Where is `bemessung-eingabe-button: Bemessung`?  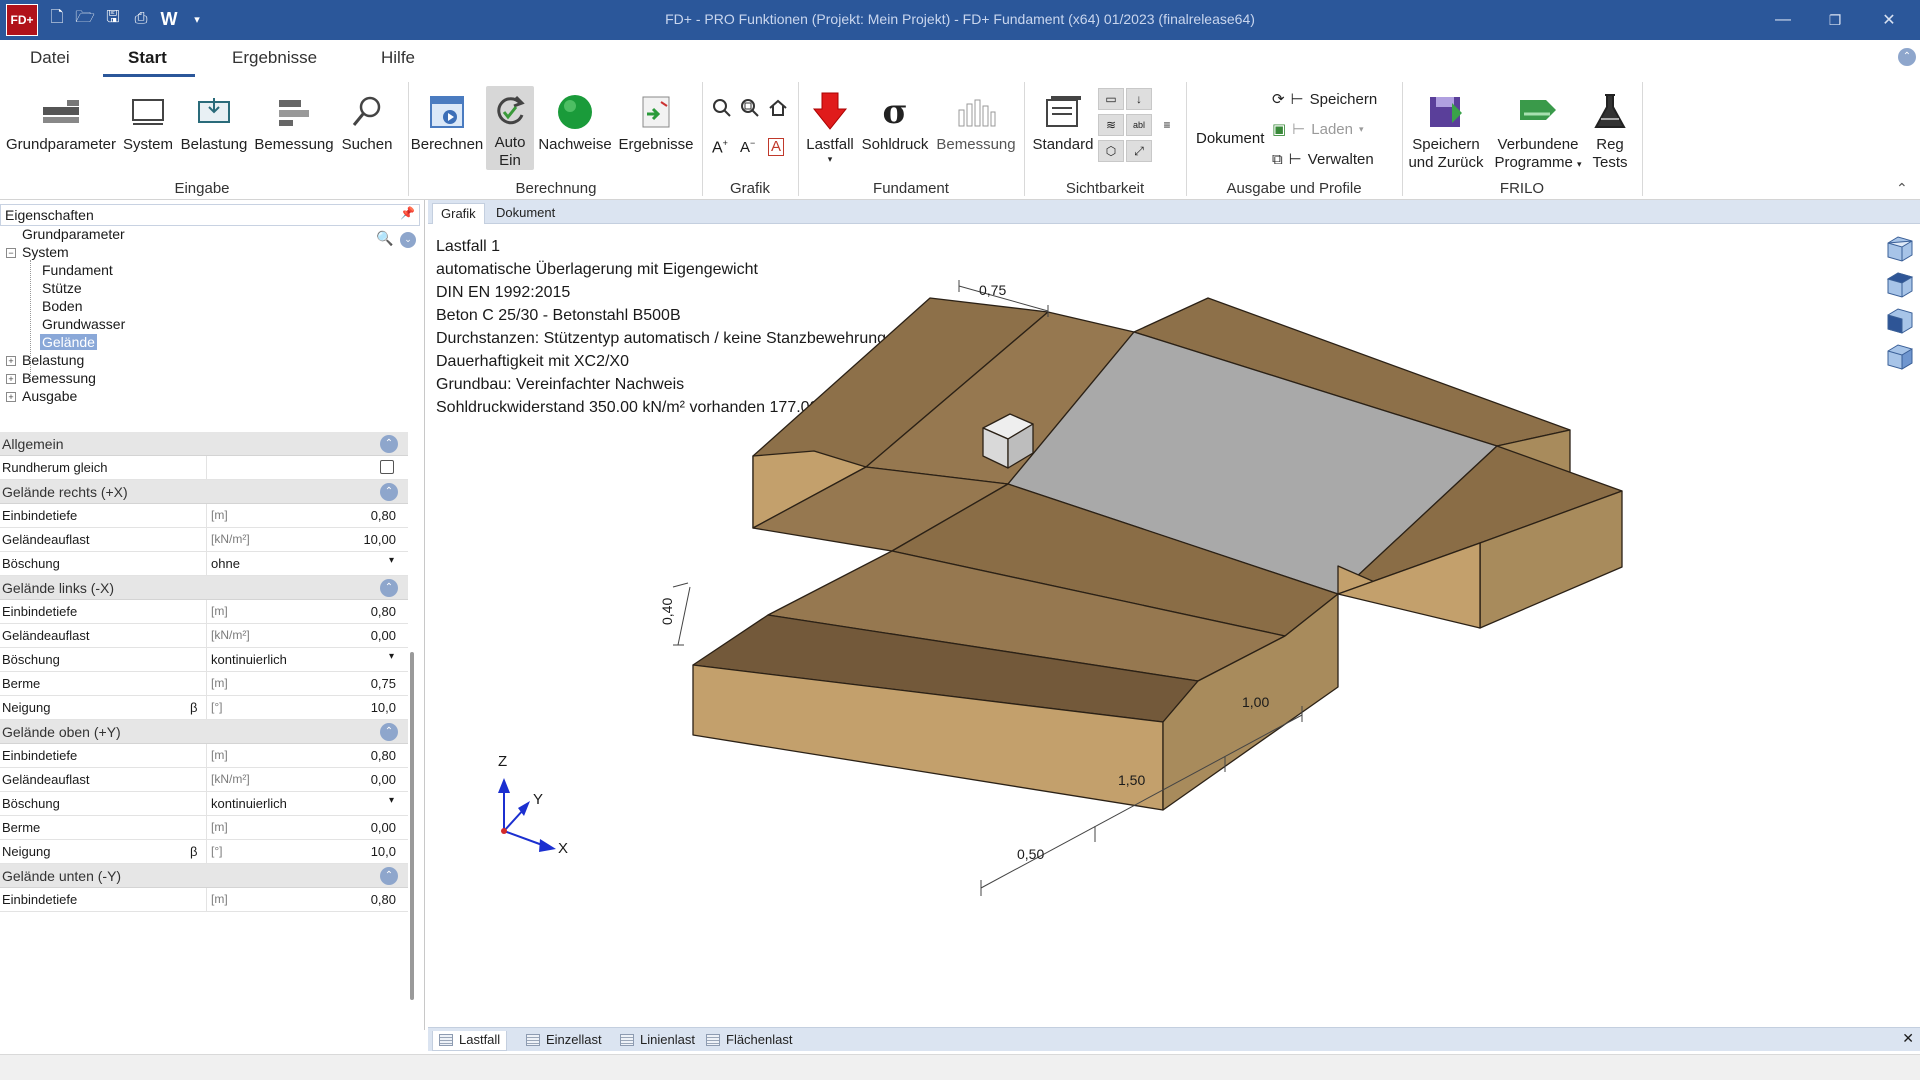
bemessung-eingabe-button: Bemessung is located at coordinates (294, 122).